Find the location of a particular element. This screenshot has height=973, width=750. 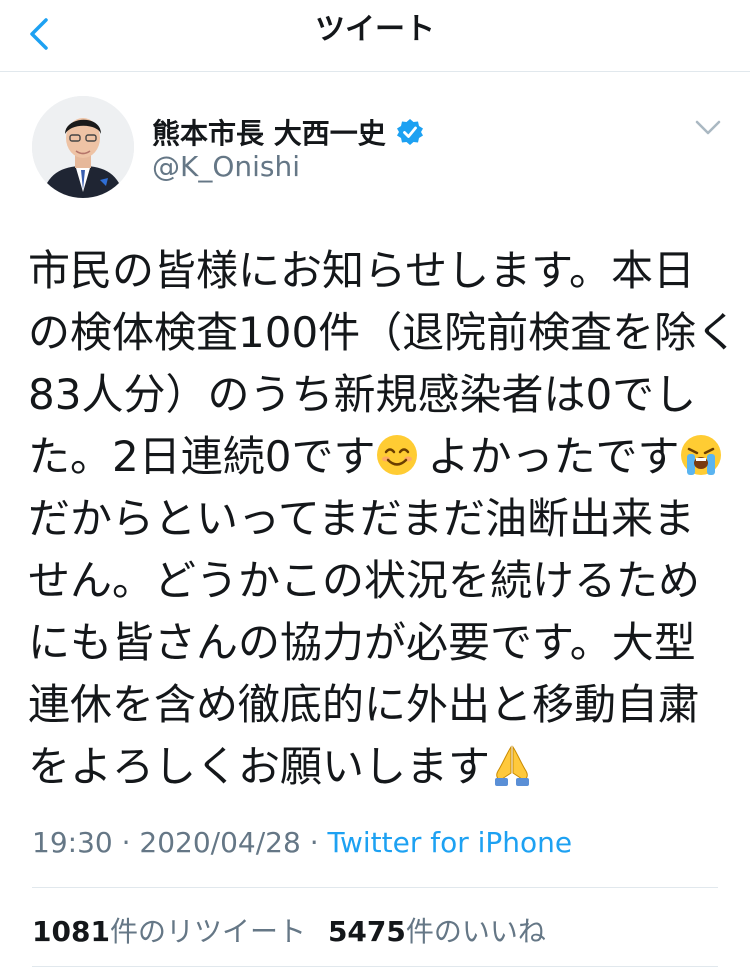

tweet-line: せん。どうかこの状況を続けるため is located at coordinates (364, 580).